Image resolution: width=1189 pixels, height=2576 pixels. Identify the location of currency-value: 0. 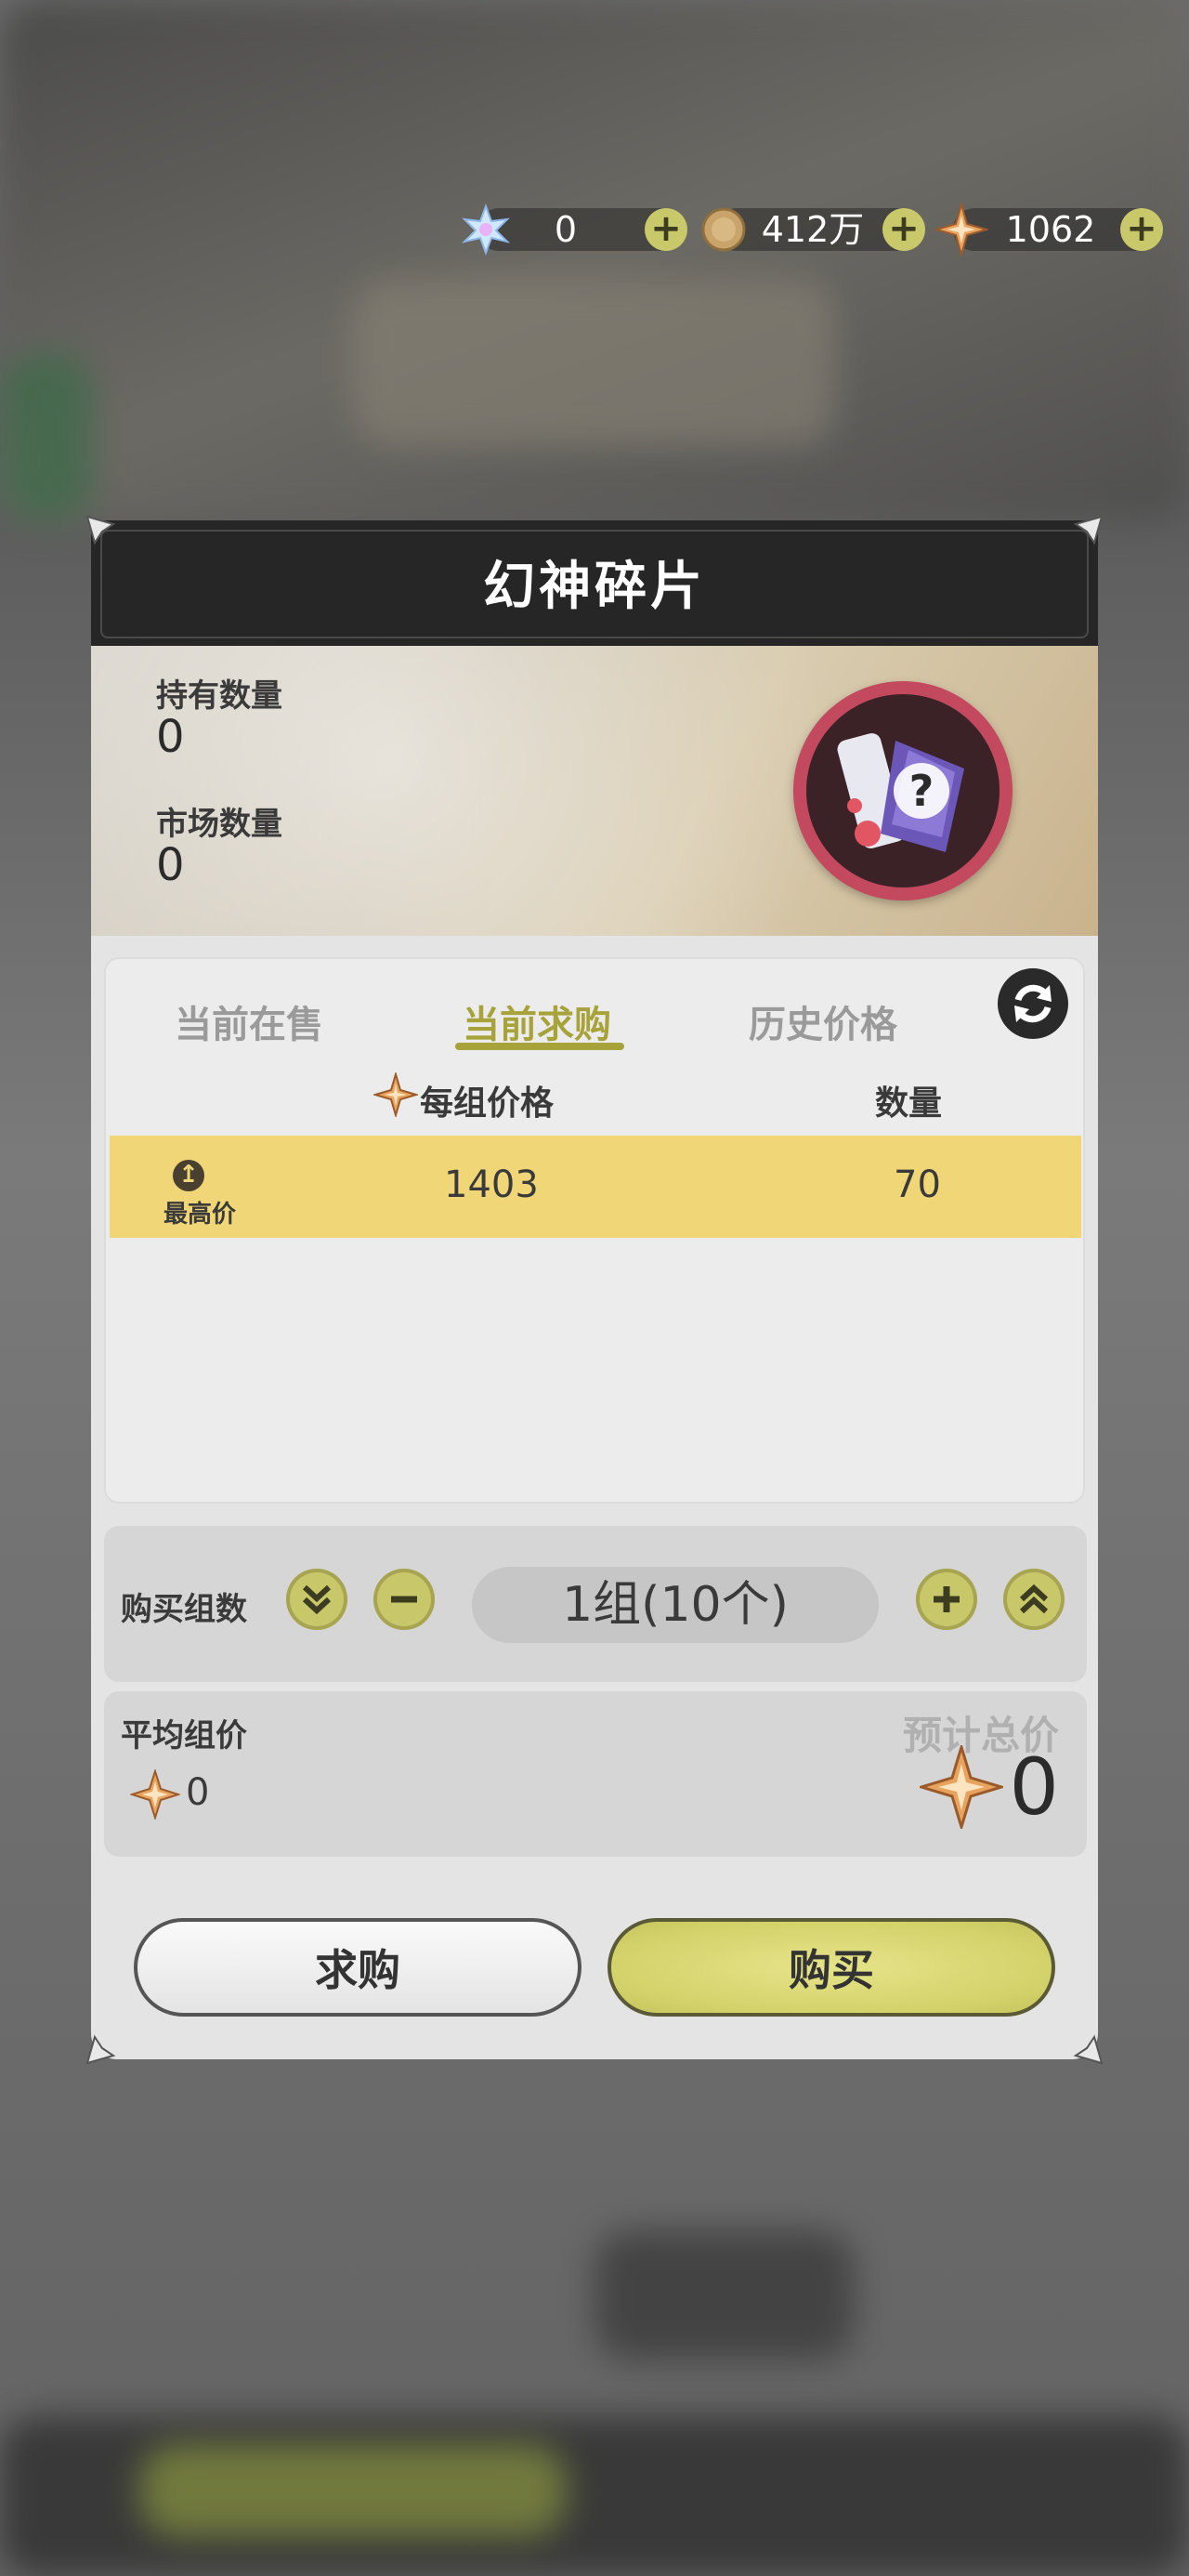
(566, 229).